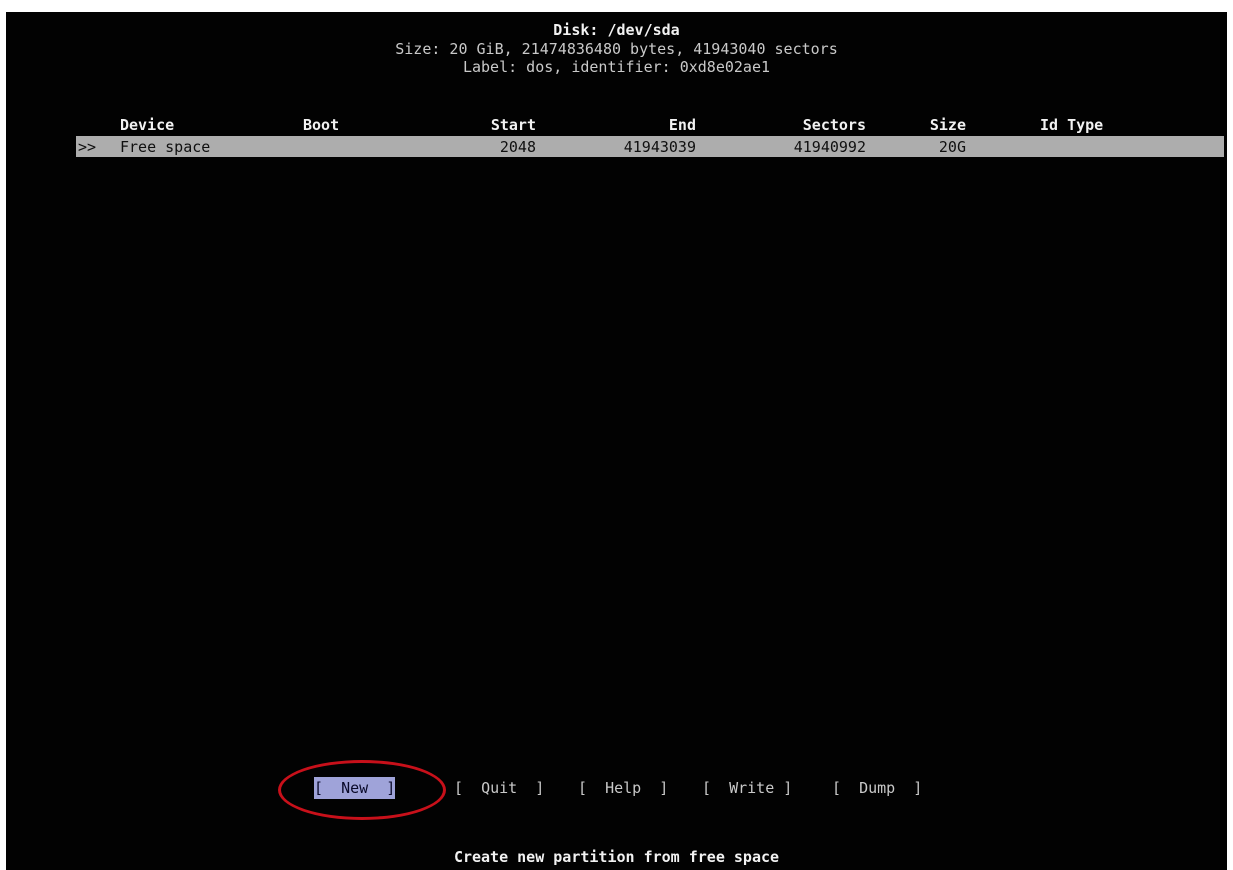  Describe the element at coordinates (1072, 125) in the screenshot. I see `column-id-type: Id Type` at that location.